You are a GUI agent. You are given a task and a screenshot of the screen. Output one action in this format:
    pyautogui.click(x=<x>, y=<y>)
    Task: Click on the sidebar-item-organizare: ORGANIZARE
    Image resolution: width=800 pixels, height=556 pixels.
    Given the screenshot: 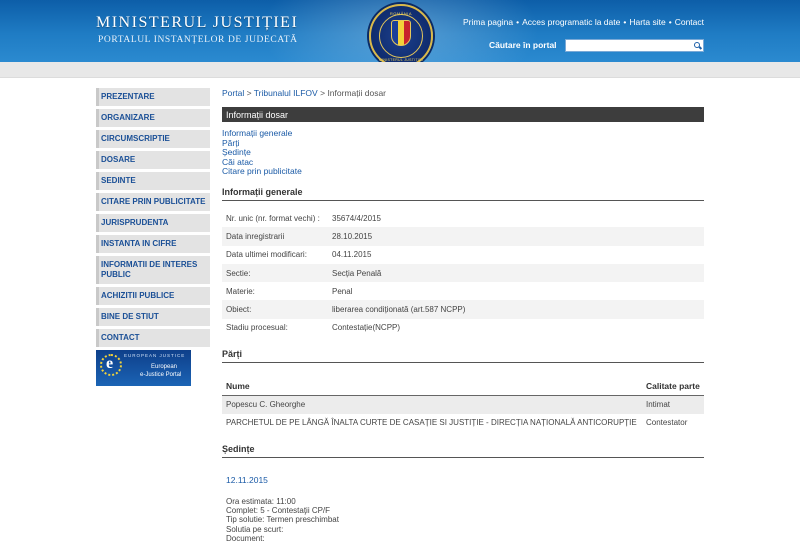 What is the action you would take?
    pyautogui.click(x=153, y=118)
    